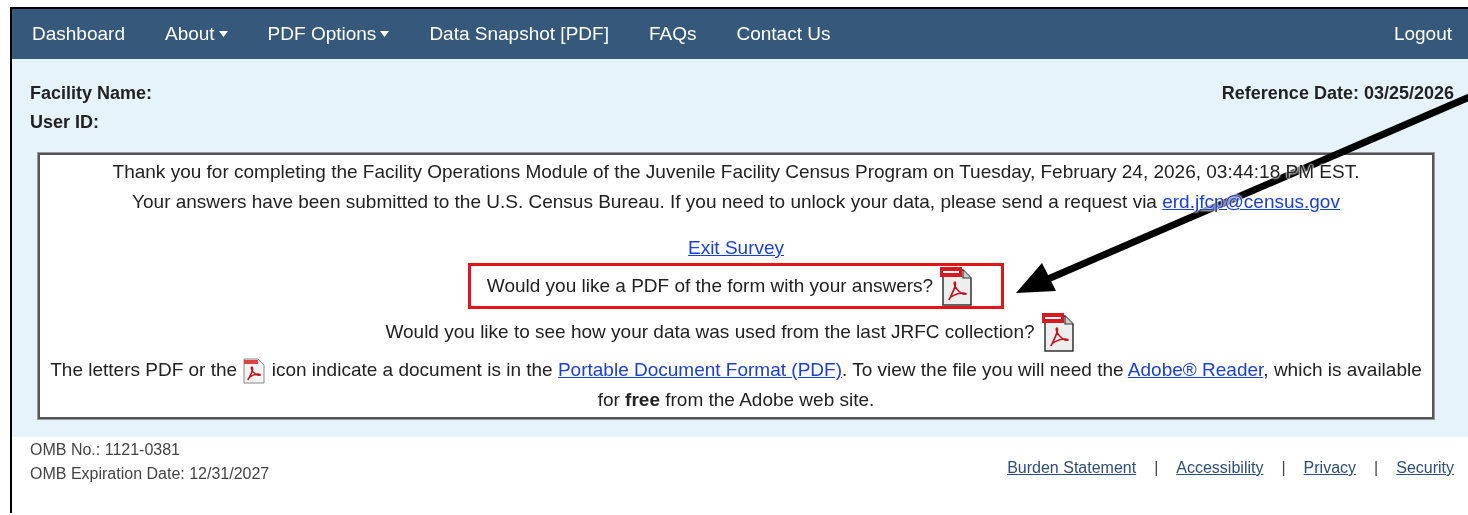 The image size is (1468, 515). I want to click on facility-name-label: Facility Name:, so click(91, 93).